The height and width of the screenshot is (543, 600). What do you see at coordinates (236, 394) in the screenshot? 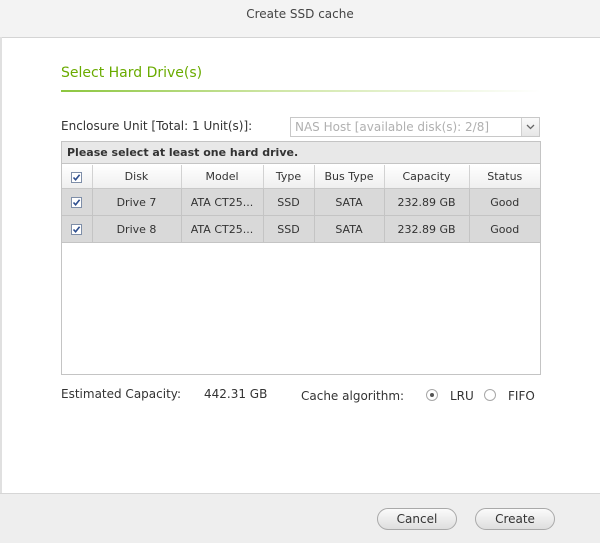
I see `estimated-capacity-value: 442.31 GB` at bounding box center [236, 394].